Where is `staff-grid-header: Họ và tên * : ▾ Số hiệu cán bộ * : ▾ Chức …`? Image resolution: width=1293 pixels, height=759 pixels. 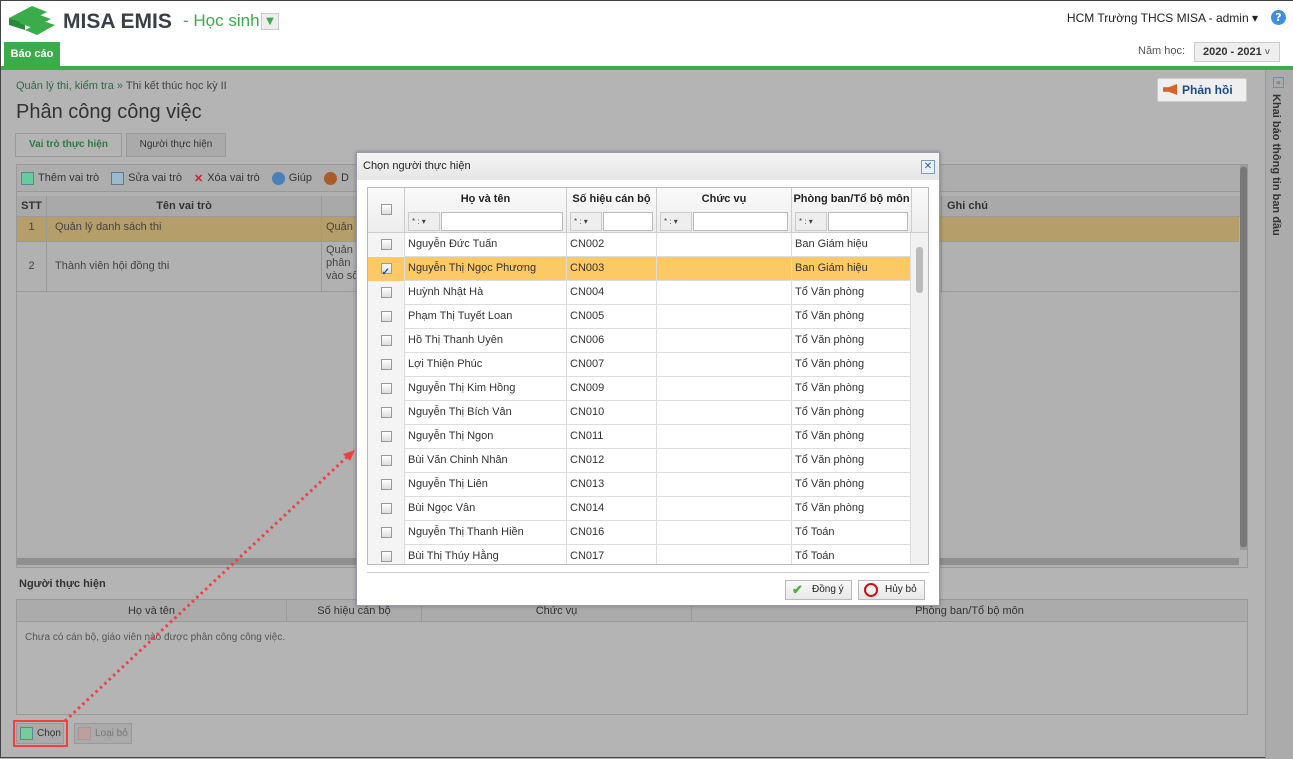 staff-grid-header: Họ và tên * : ▾ Số hiệu cán bộ * : ▾ Chức … is located at coordinates (648, 210).